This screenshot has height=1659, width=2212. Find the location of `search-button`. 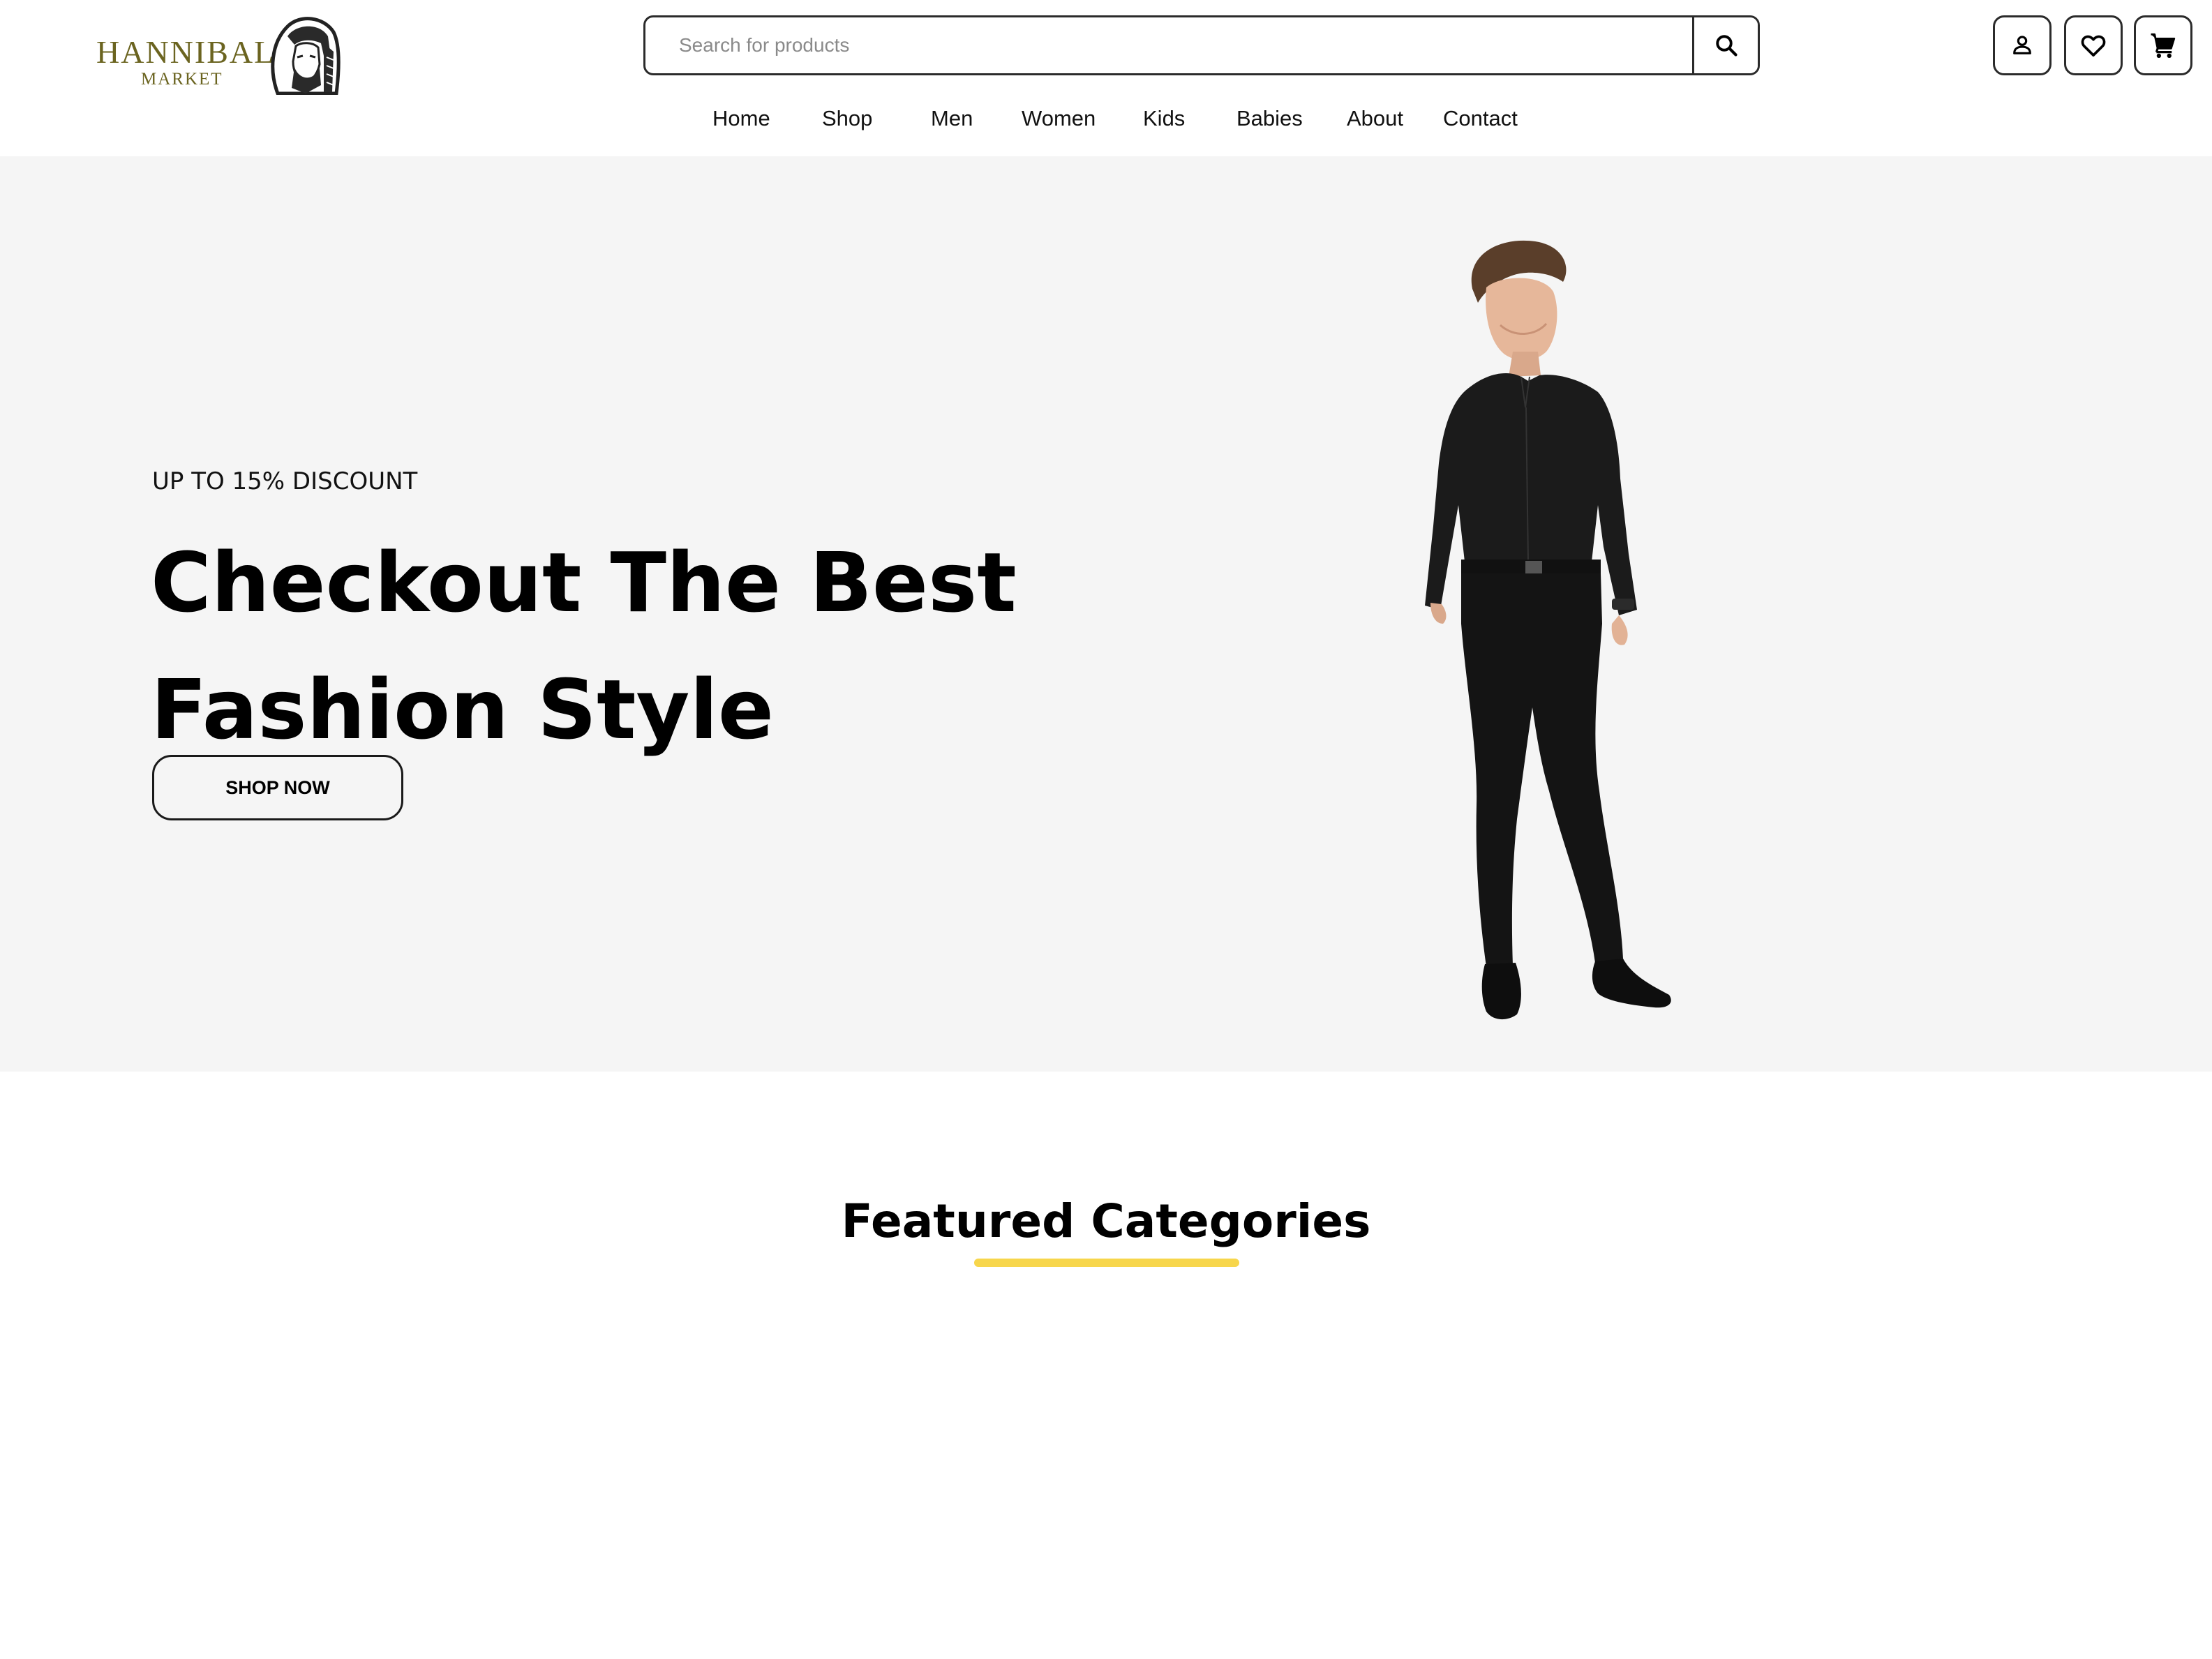

search-button is located at coordinates (1725, 45).